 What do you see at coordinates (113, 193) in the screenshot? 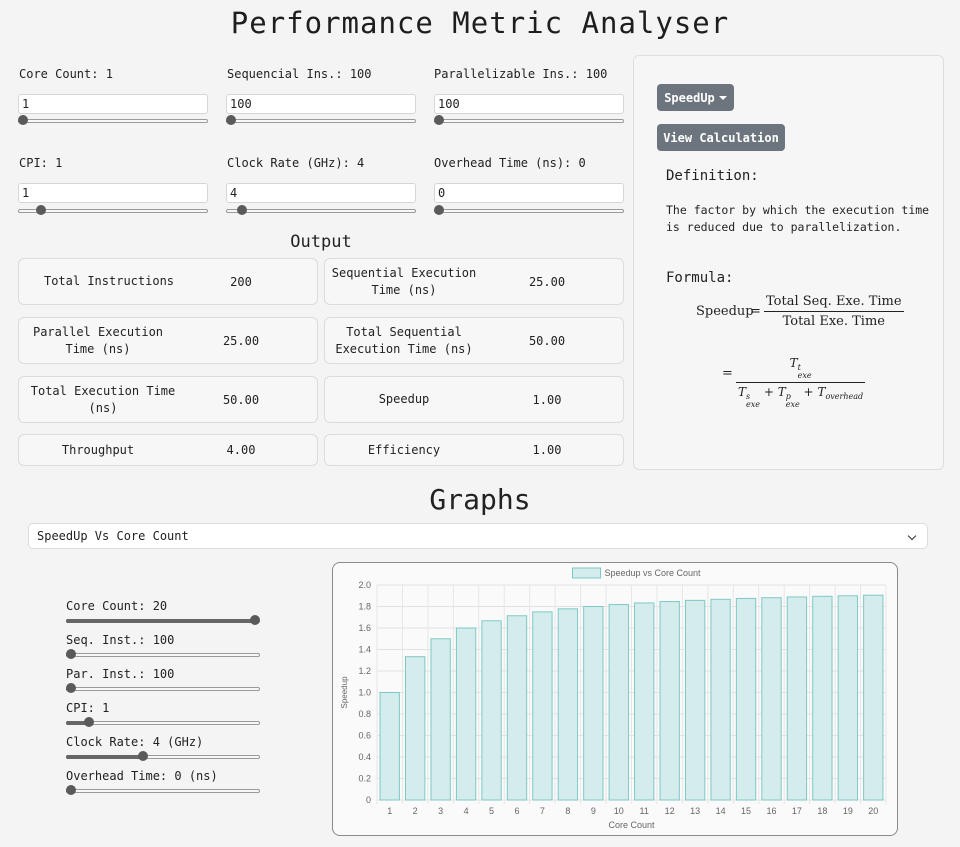
I see `cpi-input` at bounding box center [113, 193].